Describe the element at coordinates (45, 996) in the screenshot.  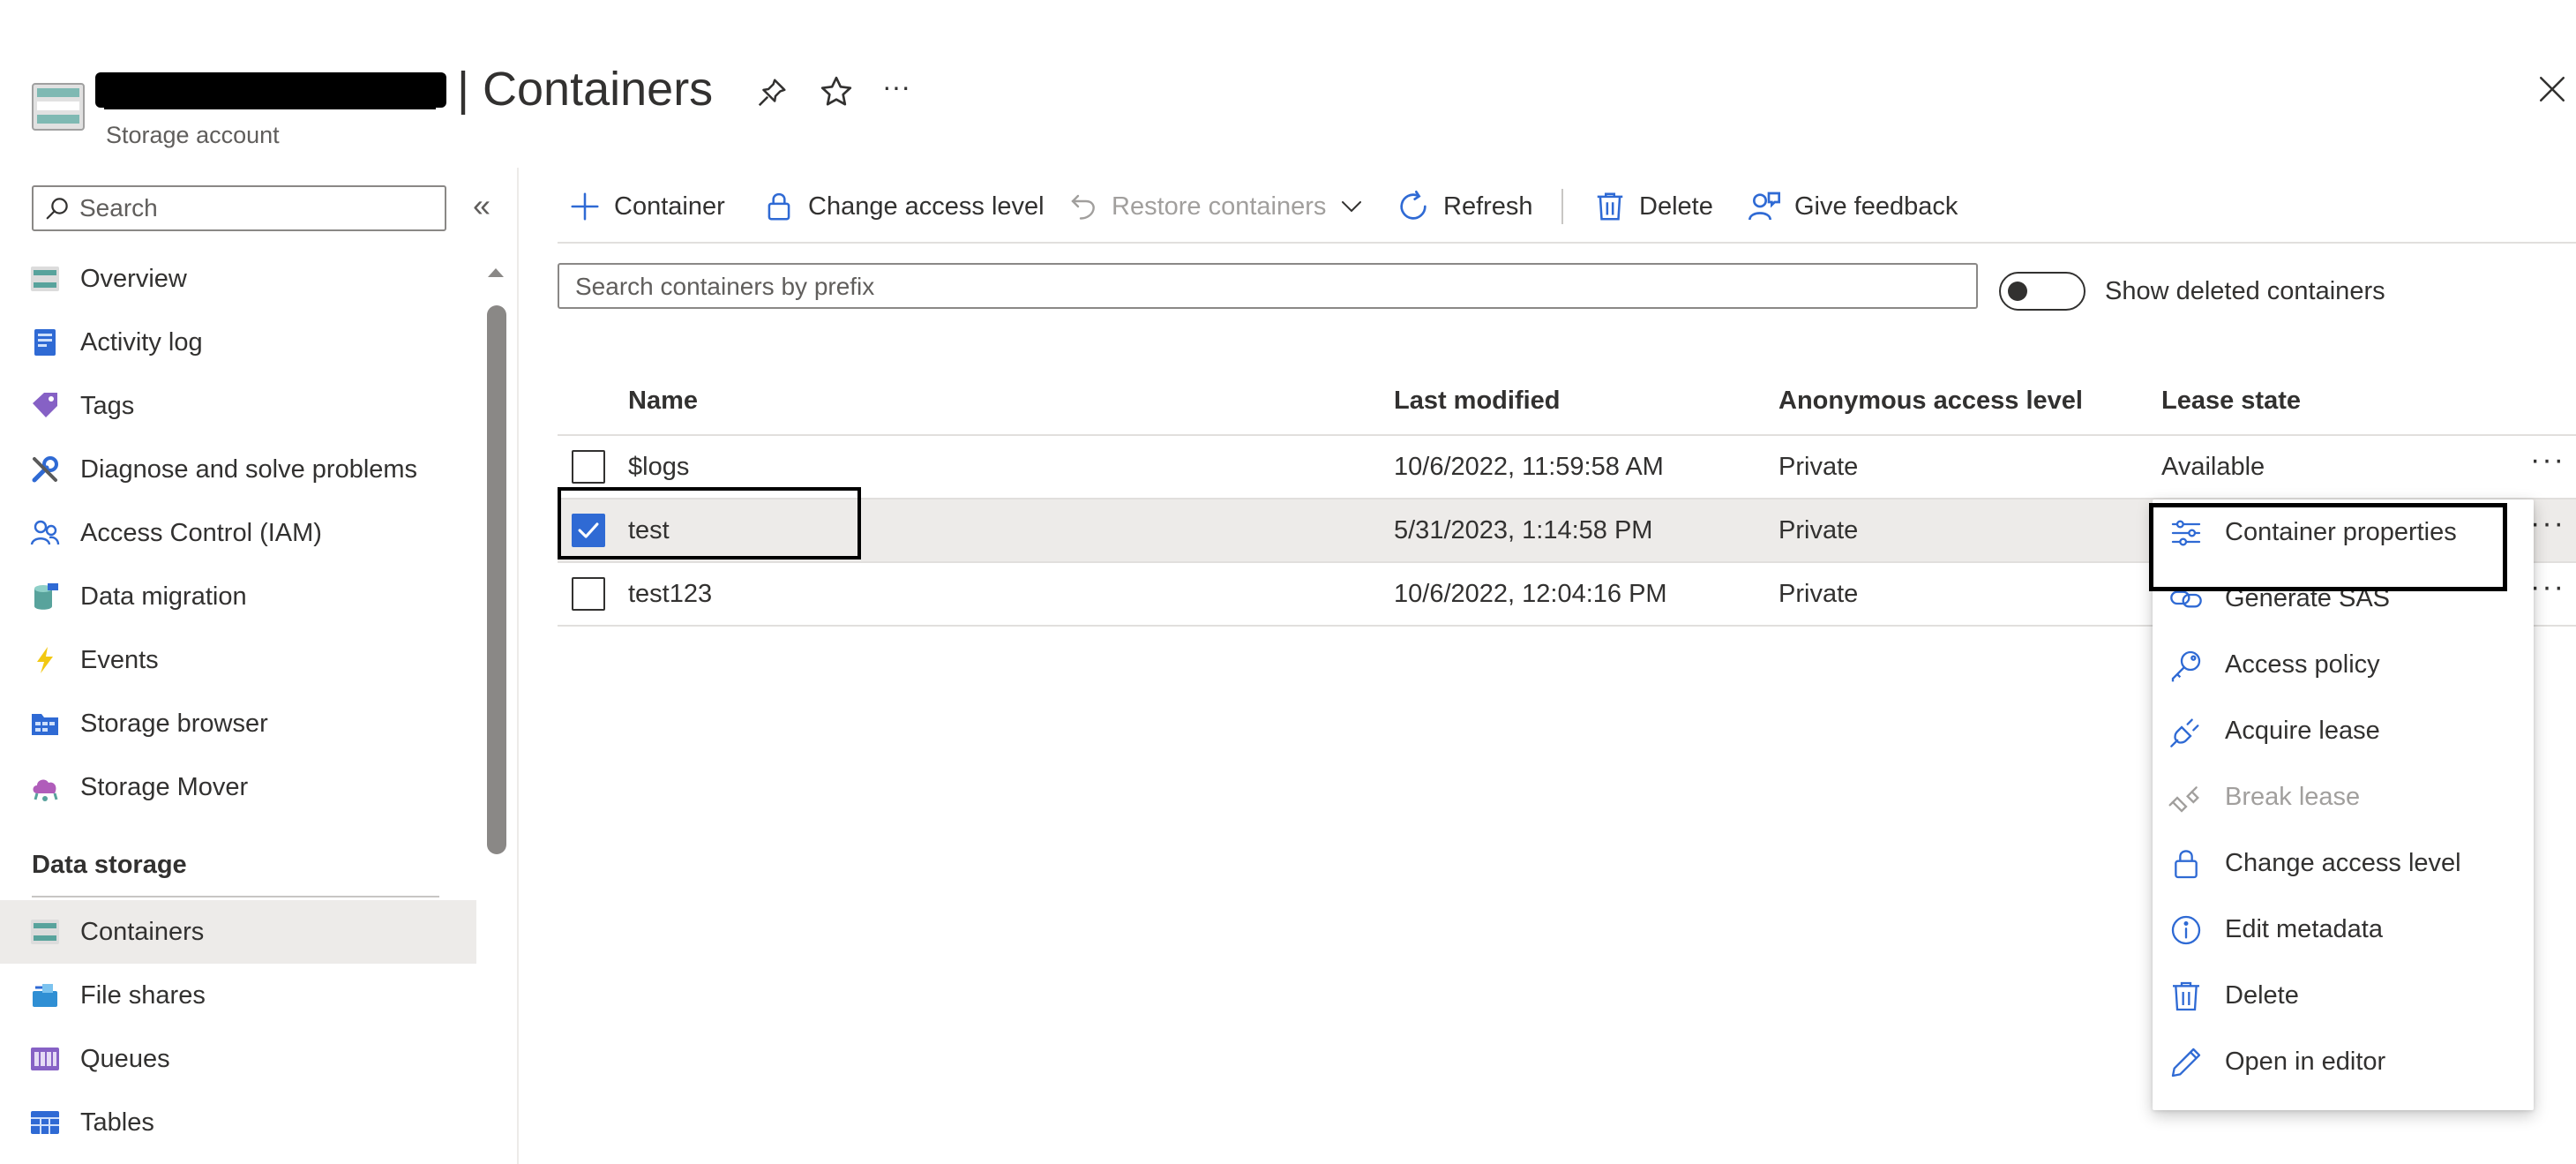
I see `file-shares-icon` at that location.